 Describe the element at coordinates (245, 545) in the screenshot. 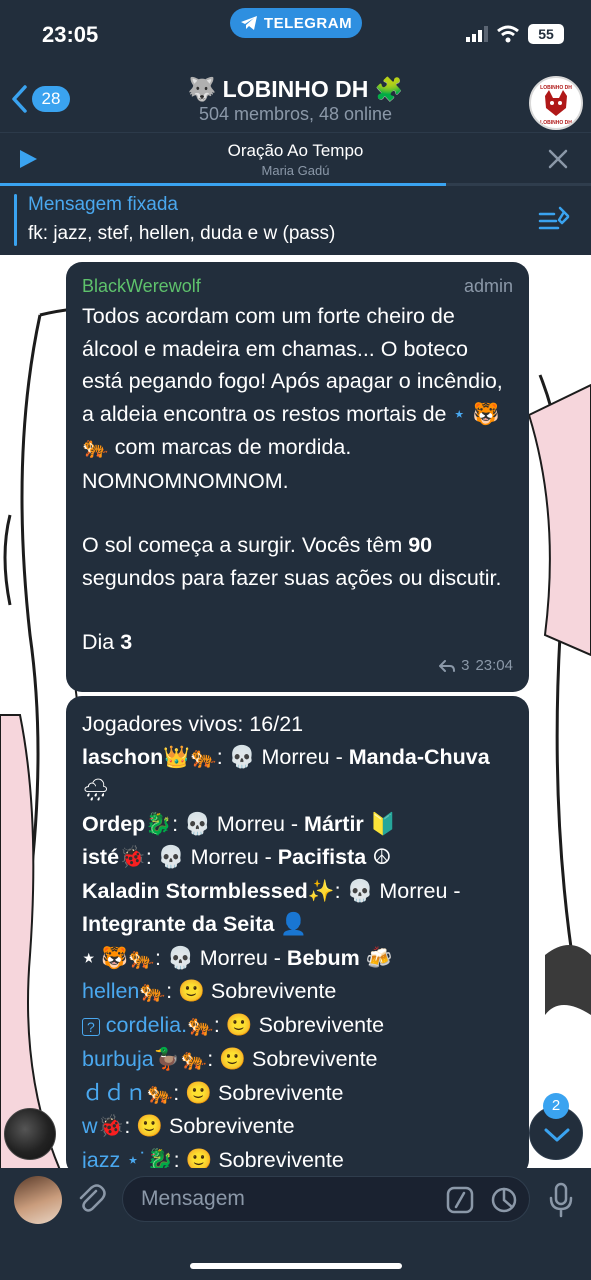

I see `message-text: O sol começa a surgir. Vocês têm` at that location.